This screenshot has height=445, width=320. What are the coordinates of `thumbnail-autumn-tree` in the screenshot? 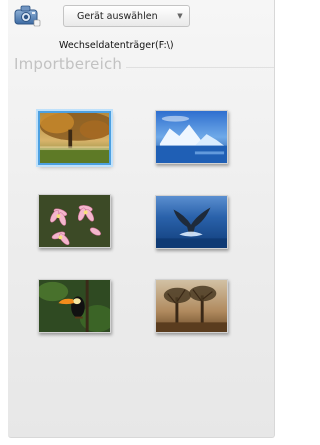 It's located at (74, 138).